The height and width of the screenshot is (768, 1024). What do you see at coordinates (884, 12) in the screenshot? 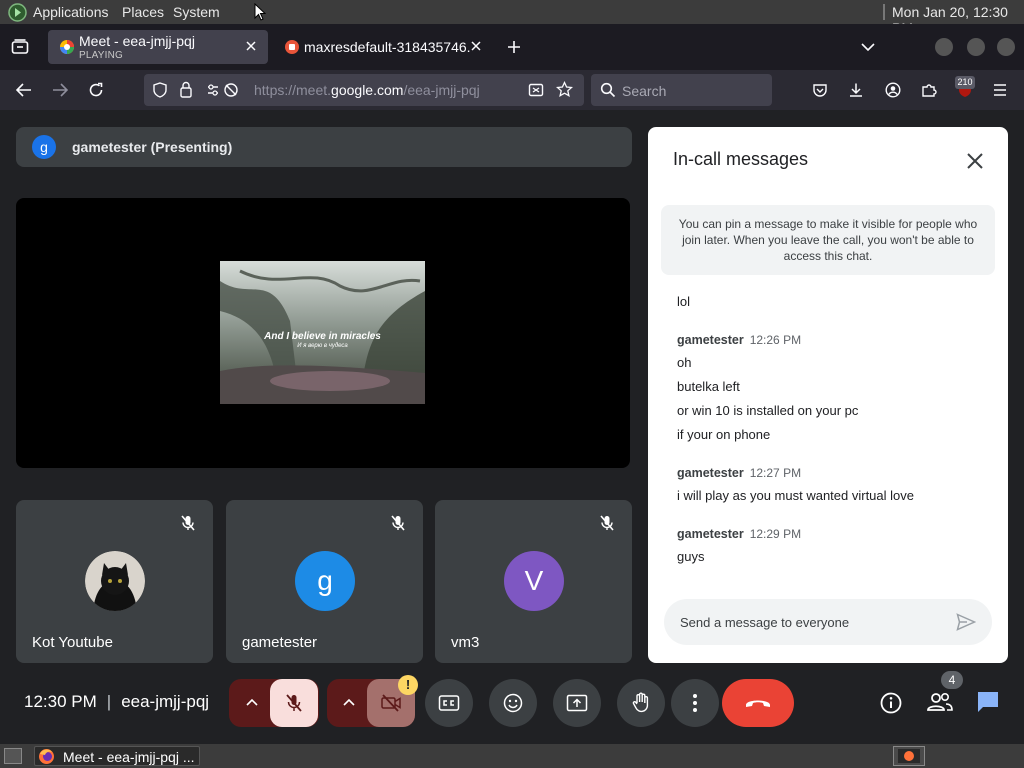
I see `panel-separator` at bounding box center [884, 12].